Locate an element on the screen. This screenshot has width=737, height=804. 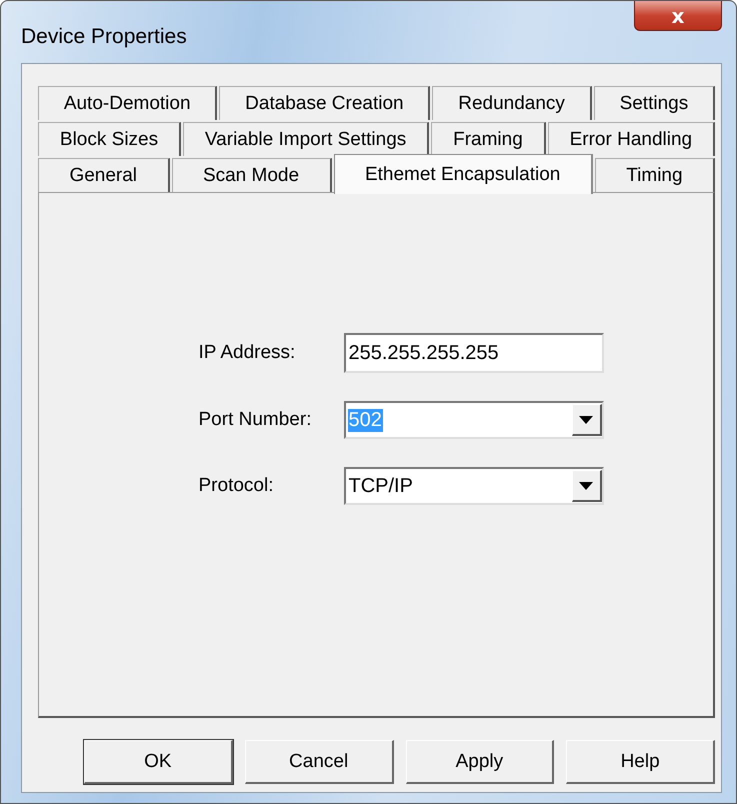
dialog-button: Apply is located at coordinates (480, 762).